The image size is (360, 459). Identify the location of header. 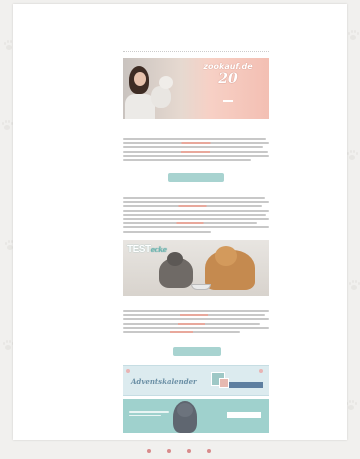
(196, 27).